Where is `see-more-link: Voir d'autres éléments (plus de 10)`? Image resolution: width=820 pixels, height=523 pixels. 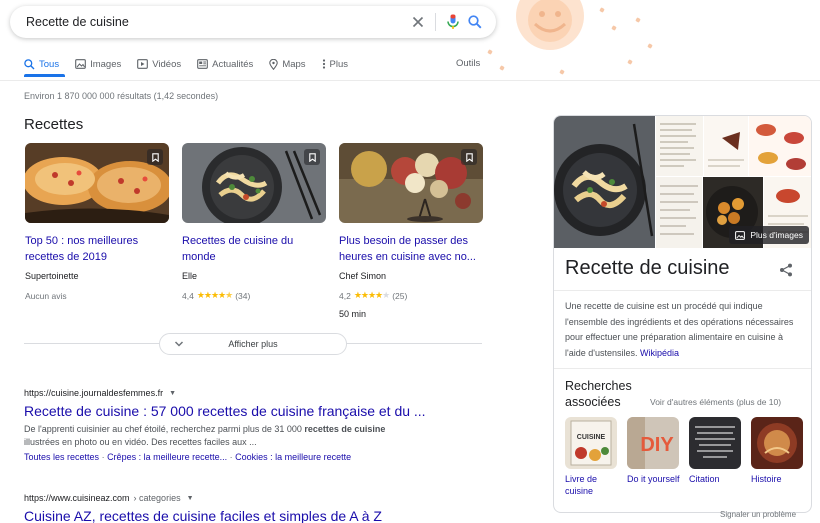 see-more-link: Voir d'autres éléments (plus de 10) is located at coordinates (715, 402).